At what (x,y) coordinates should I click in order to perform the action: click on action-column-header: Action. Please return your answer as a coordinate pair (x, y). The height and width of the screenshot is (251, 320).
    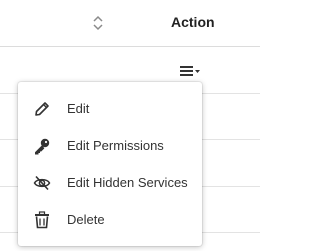
    Looking at the image, I should click on (193, 22).